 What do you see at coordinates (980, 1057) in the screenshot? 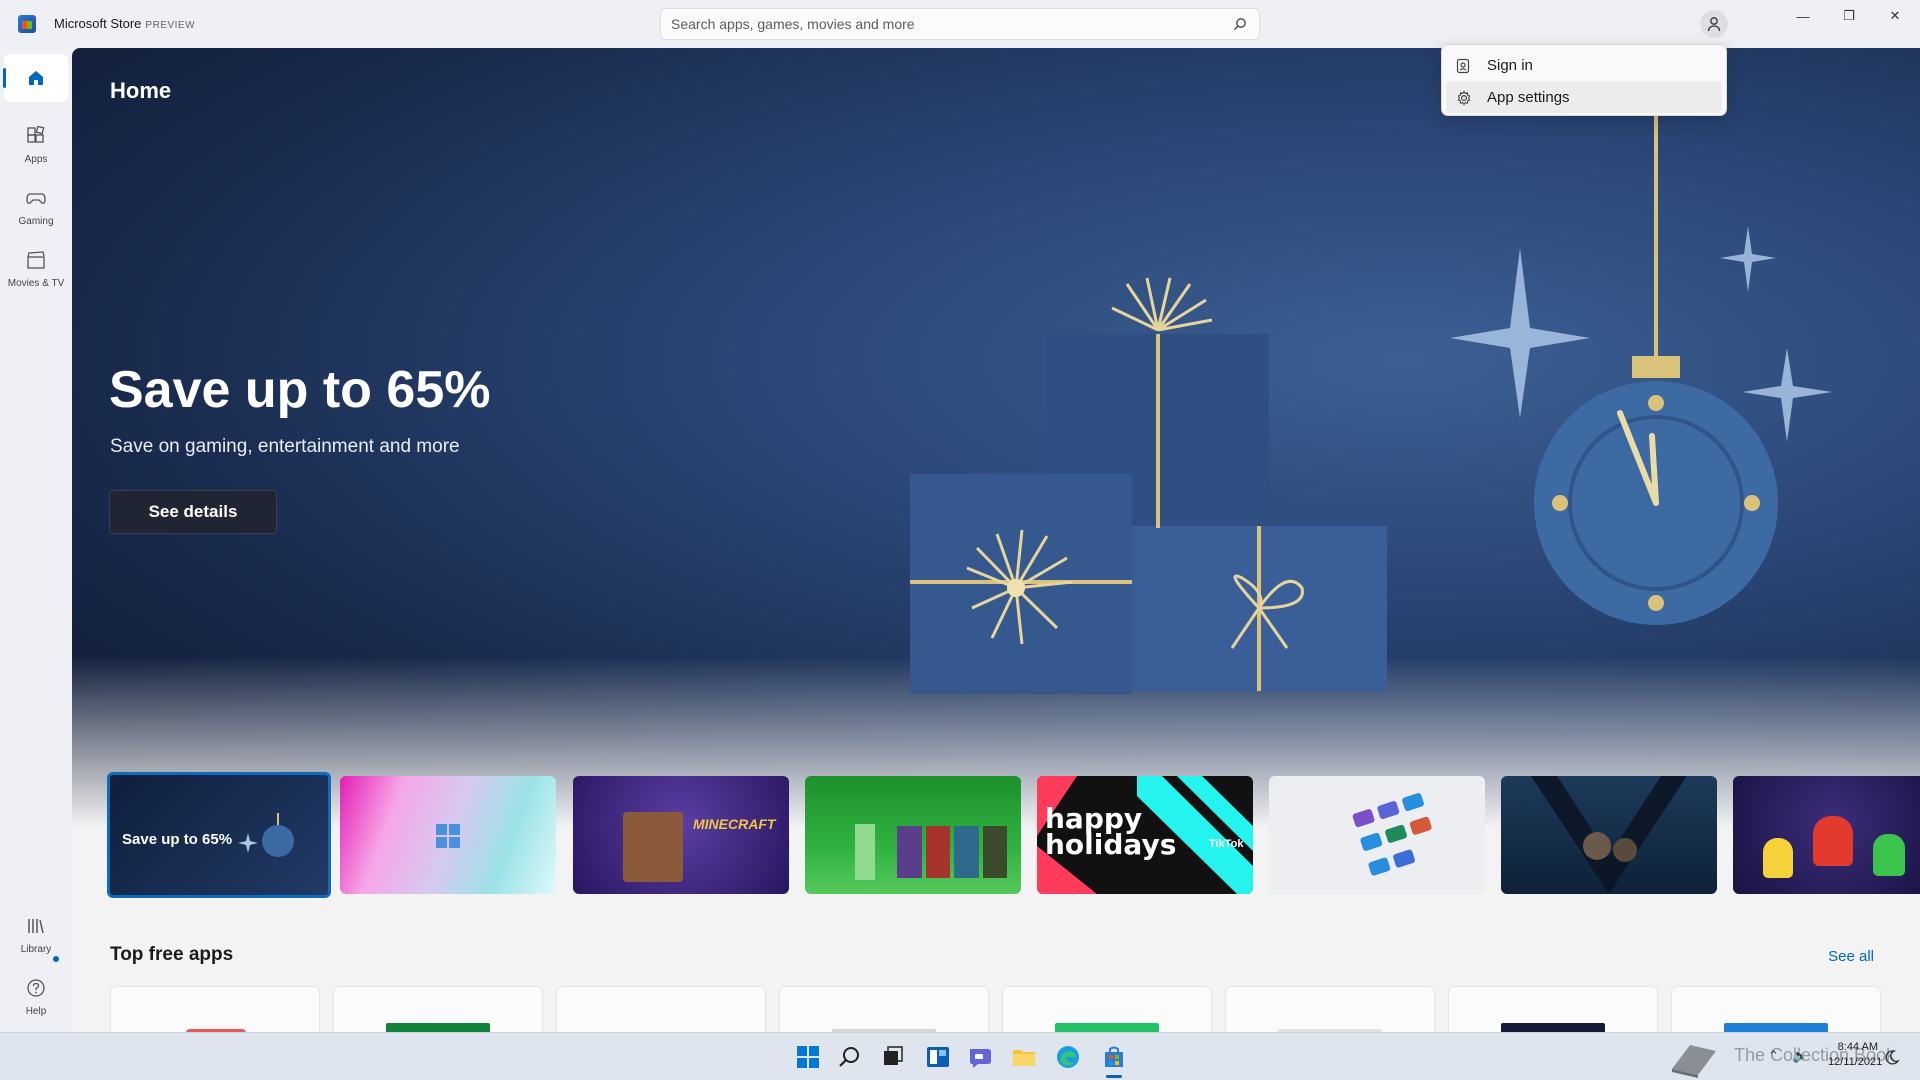
I see `chat-icon` at bounding box center [980, 1057].